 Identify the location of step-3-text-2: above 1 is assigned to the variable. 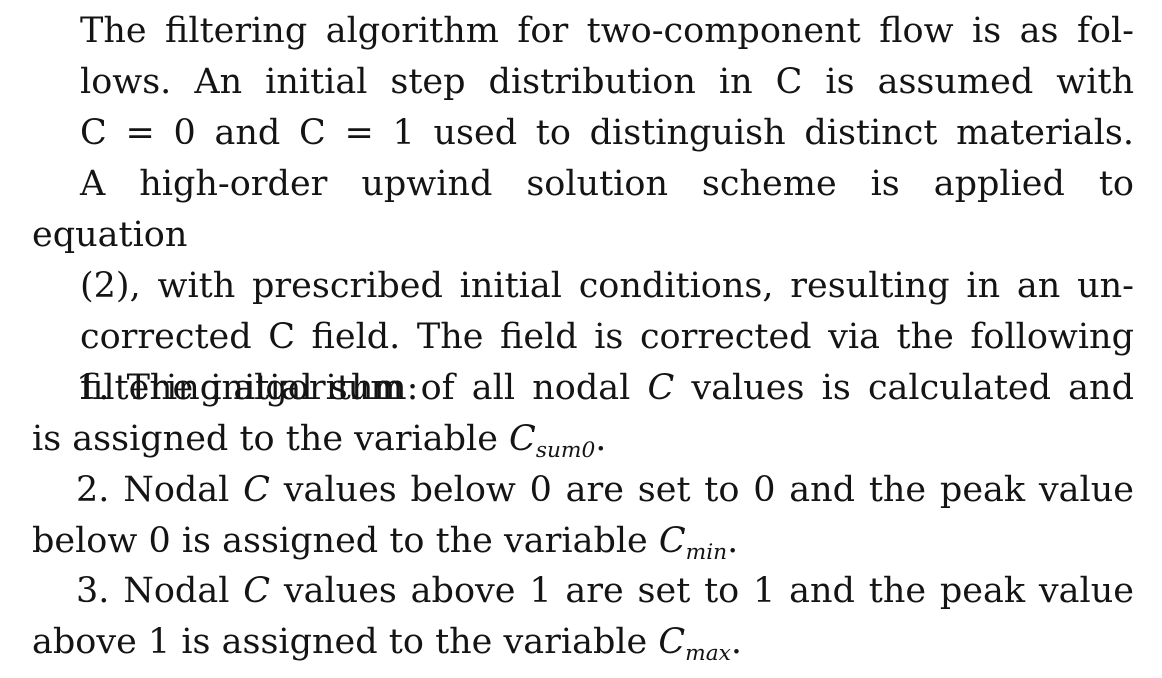
(345, 642).